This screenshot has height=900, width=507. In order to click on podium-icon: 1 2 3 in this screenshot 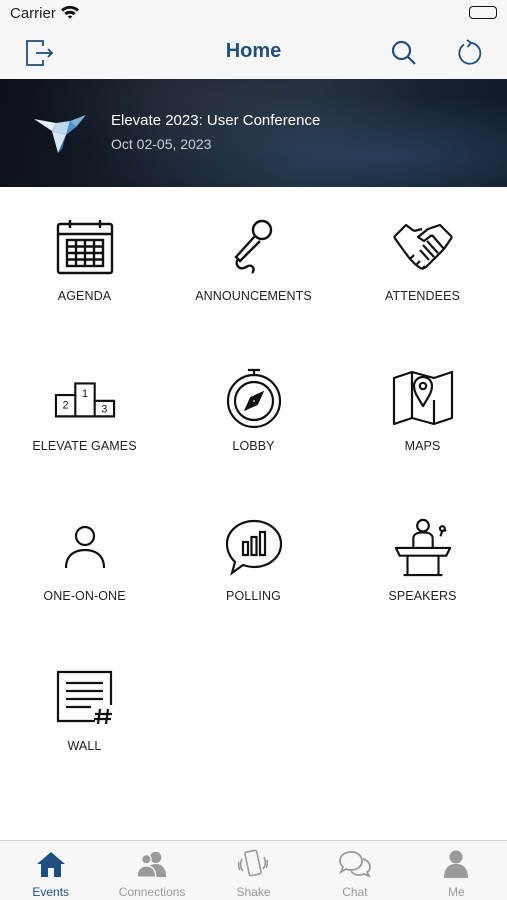, I will do `click(85, 397)`.